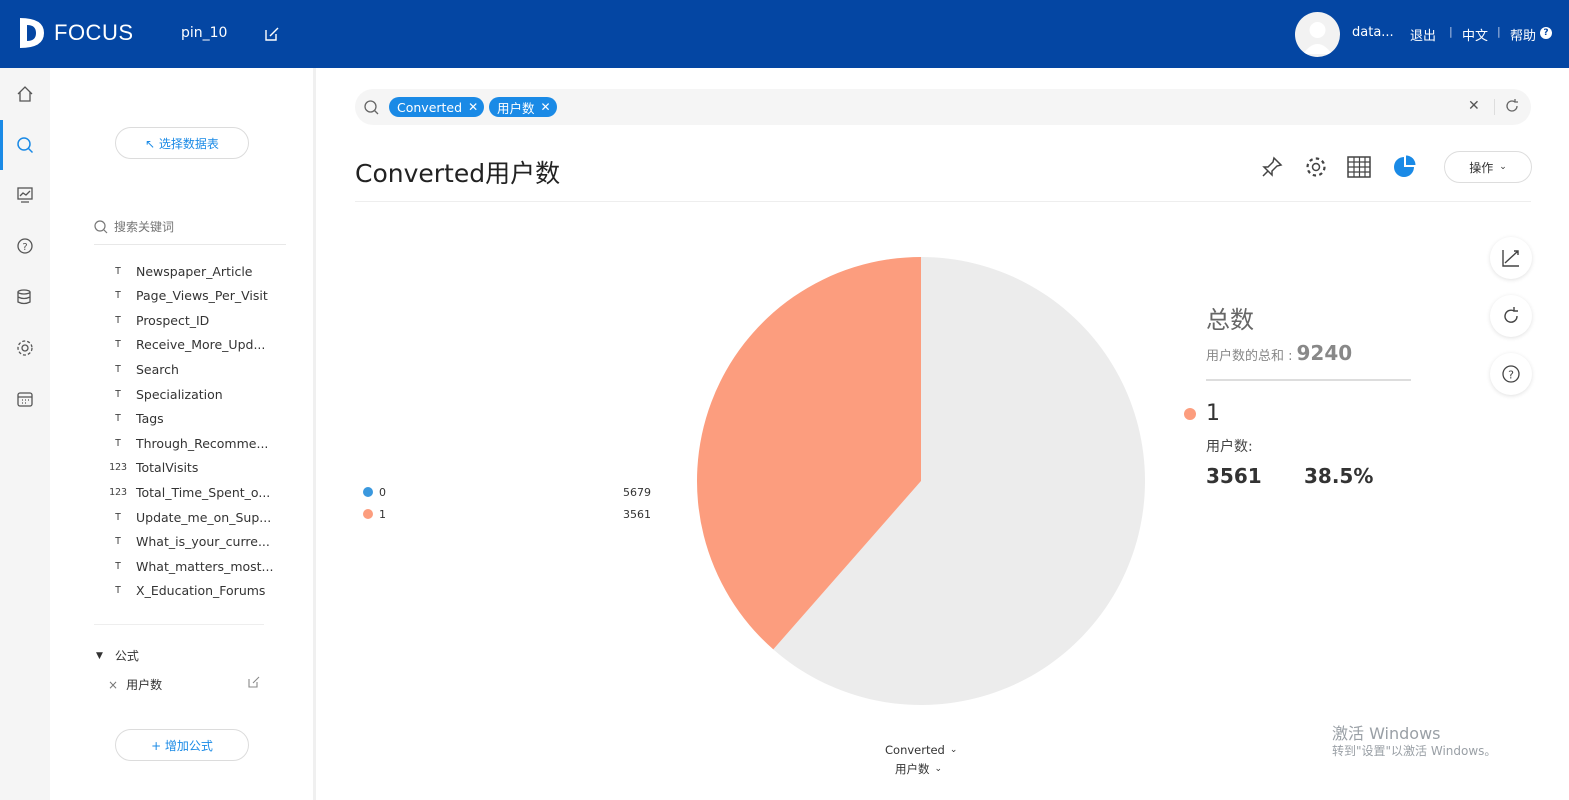  What do you see at coordinates (1523, 34) in the screenshot?
I see `help-link: 帮助` at bounding box center [1523, 34].